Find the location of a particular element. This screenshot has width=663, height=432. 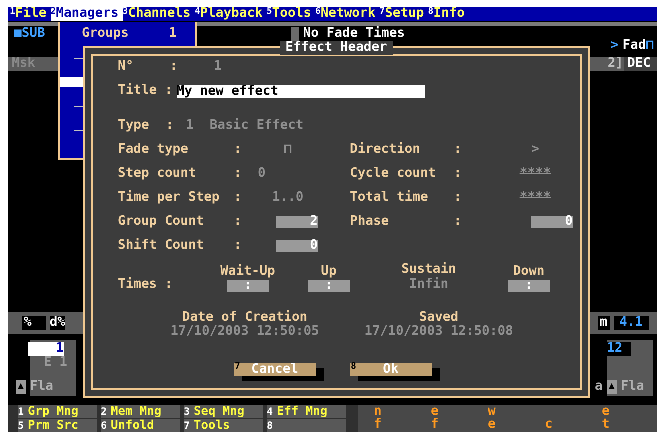

title-field: My new effect is located at coordinates (300, 91).